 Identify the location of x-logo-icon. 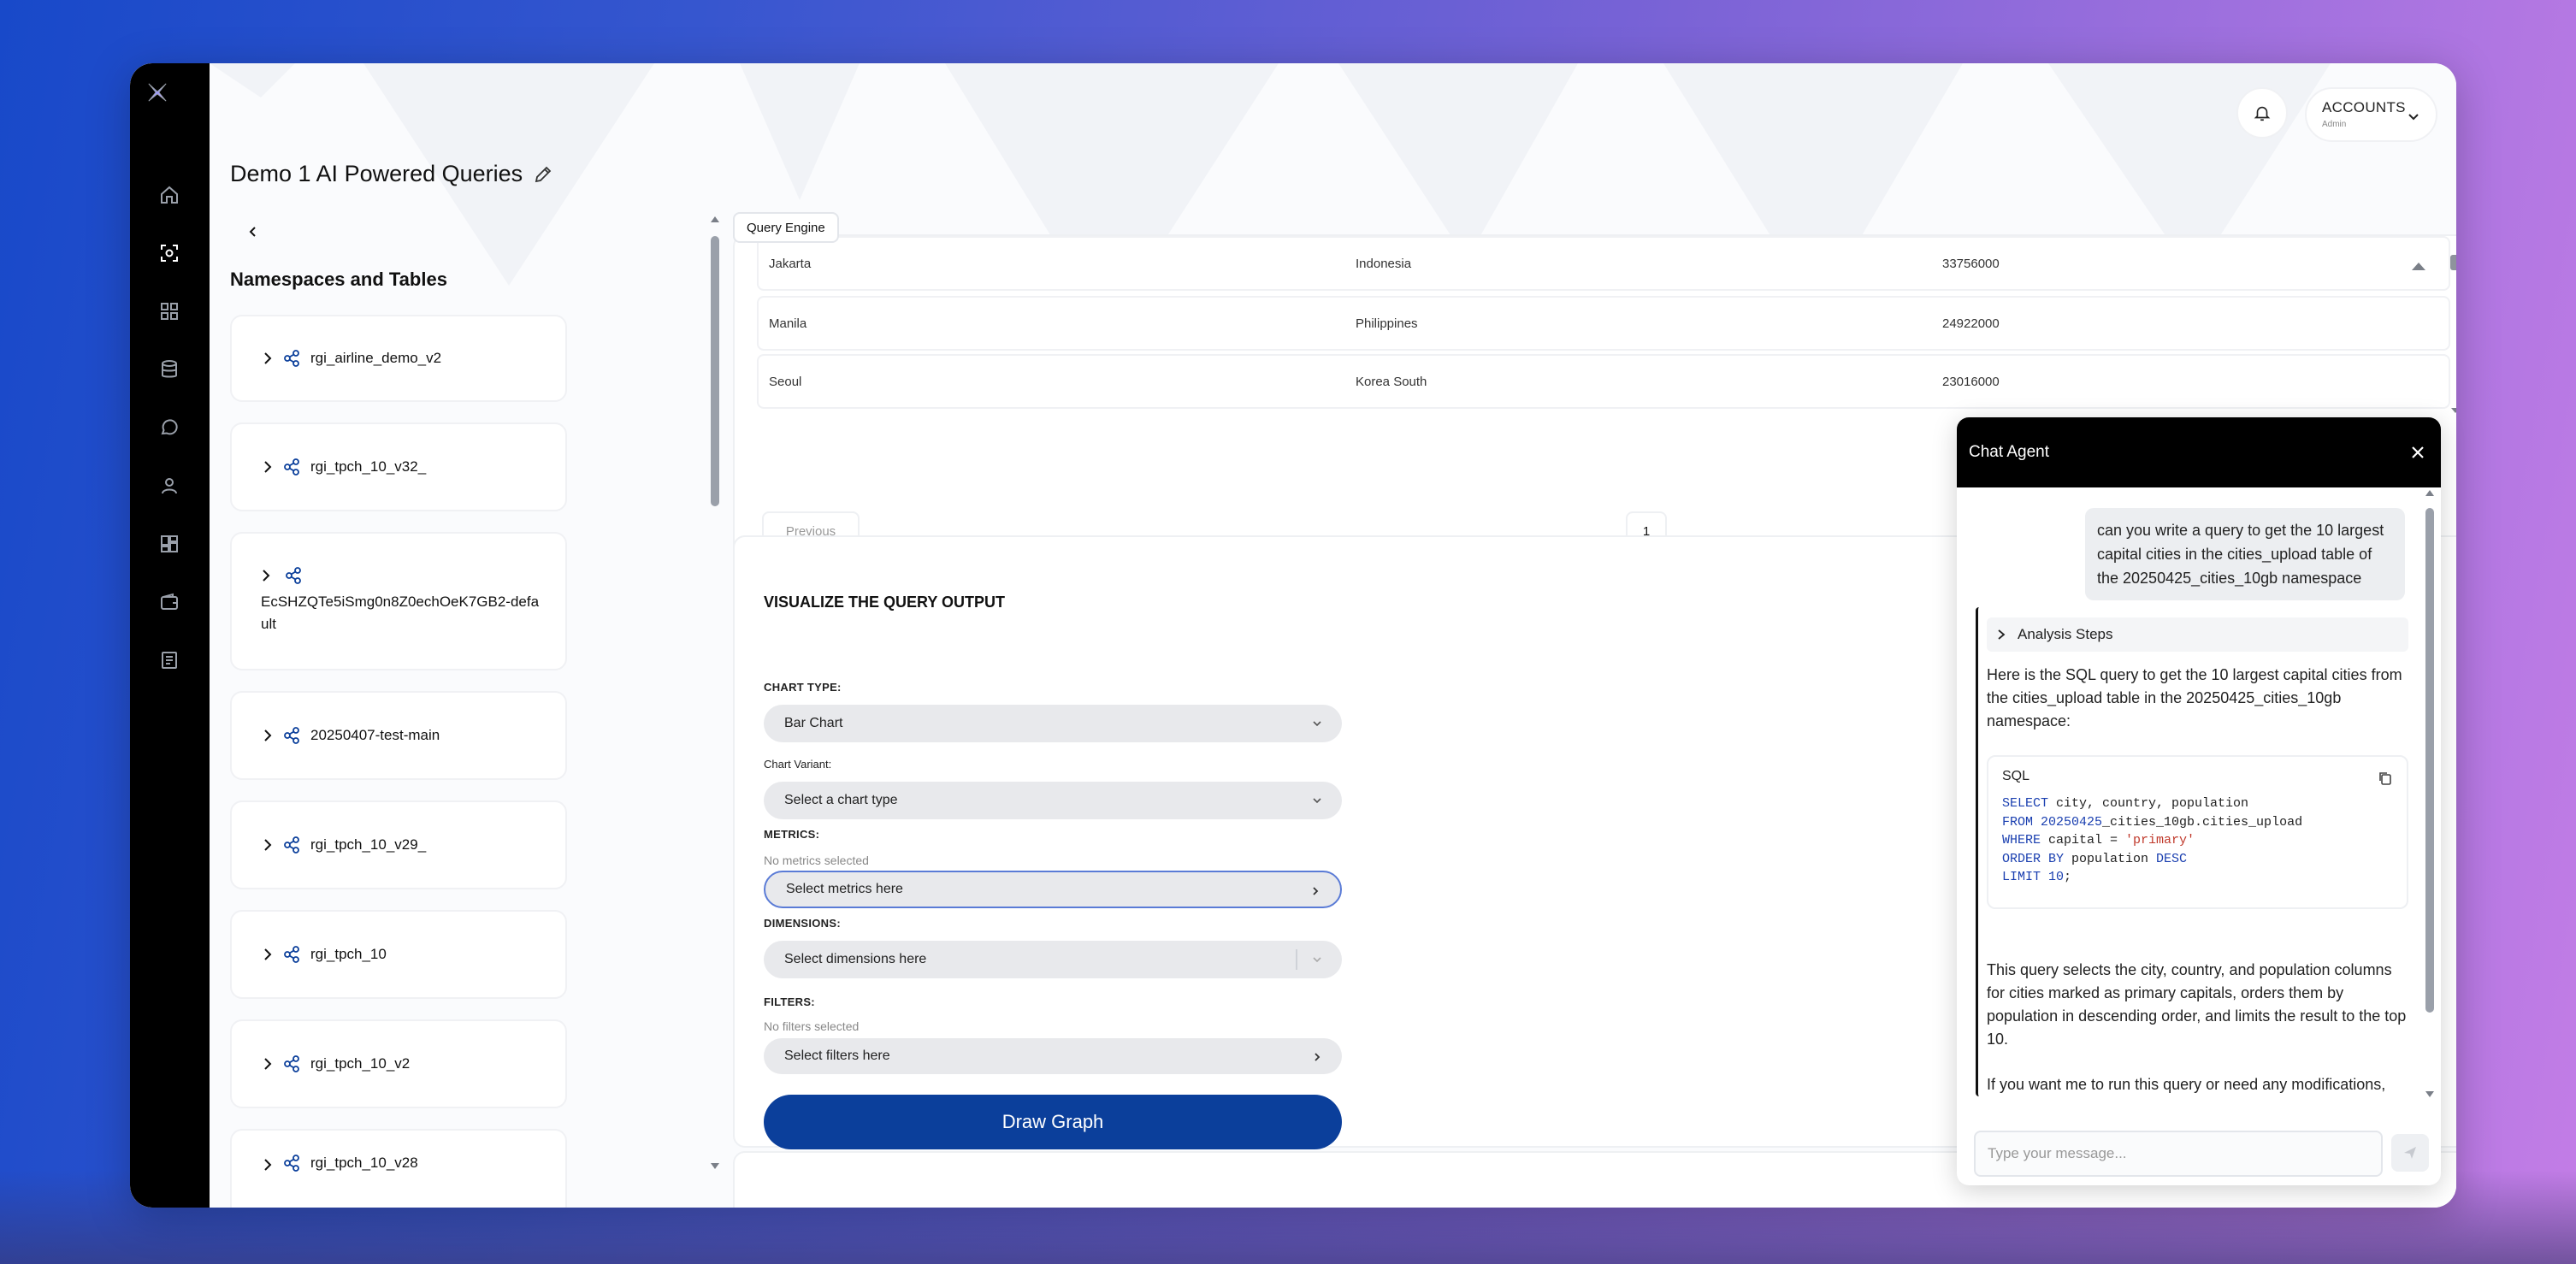
(169, 104).